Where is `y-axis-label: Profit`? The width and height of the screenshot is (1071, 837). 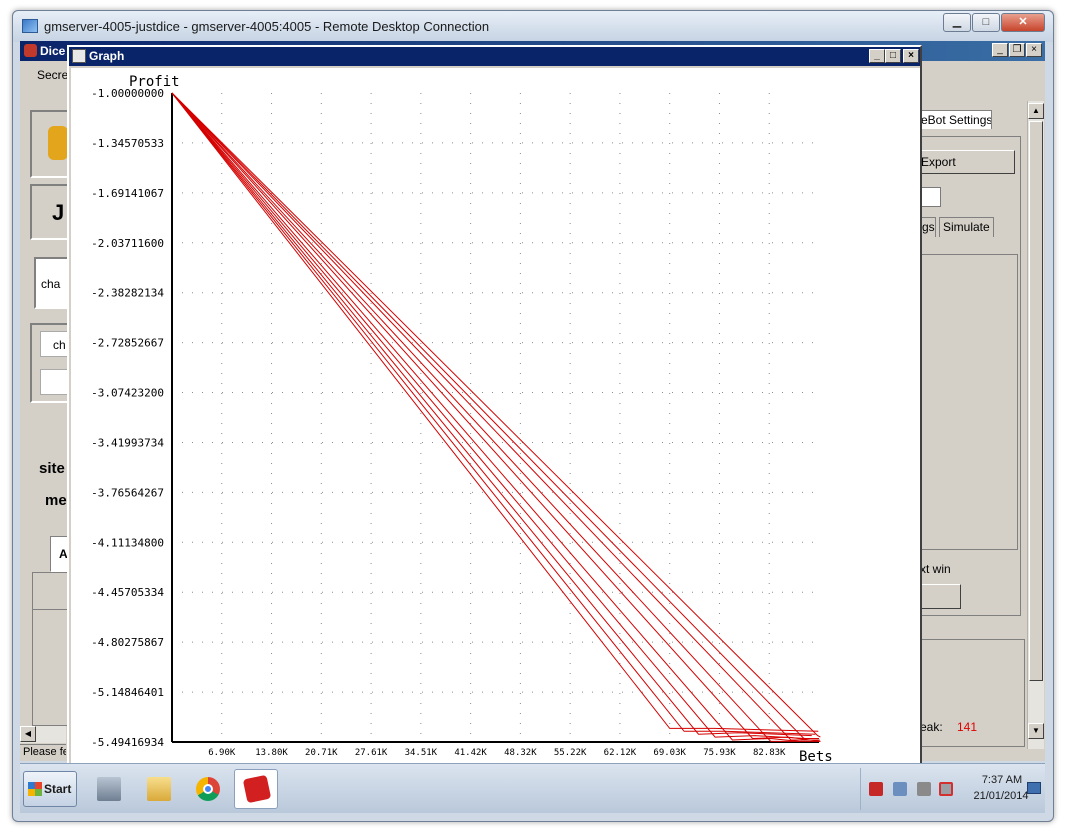 y-axis-label: Profit is located at coordinates (154, 82).